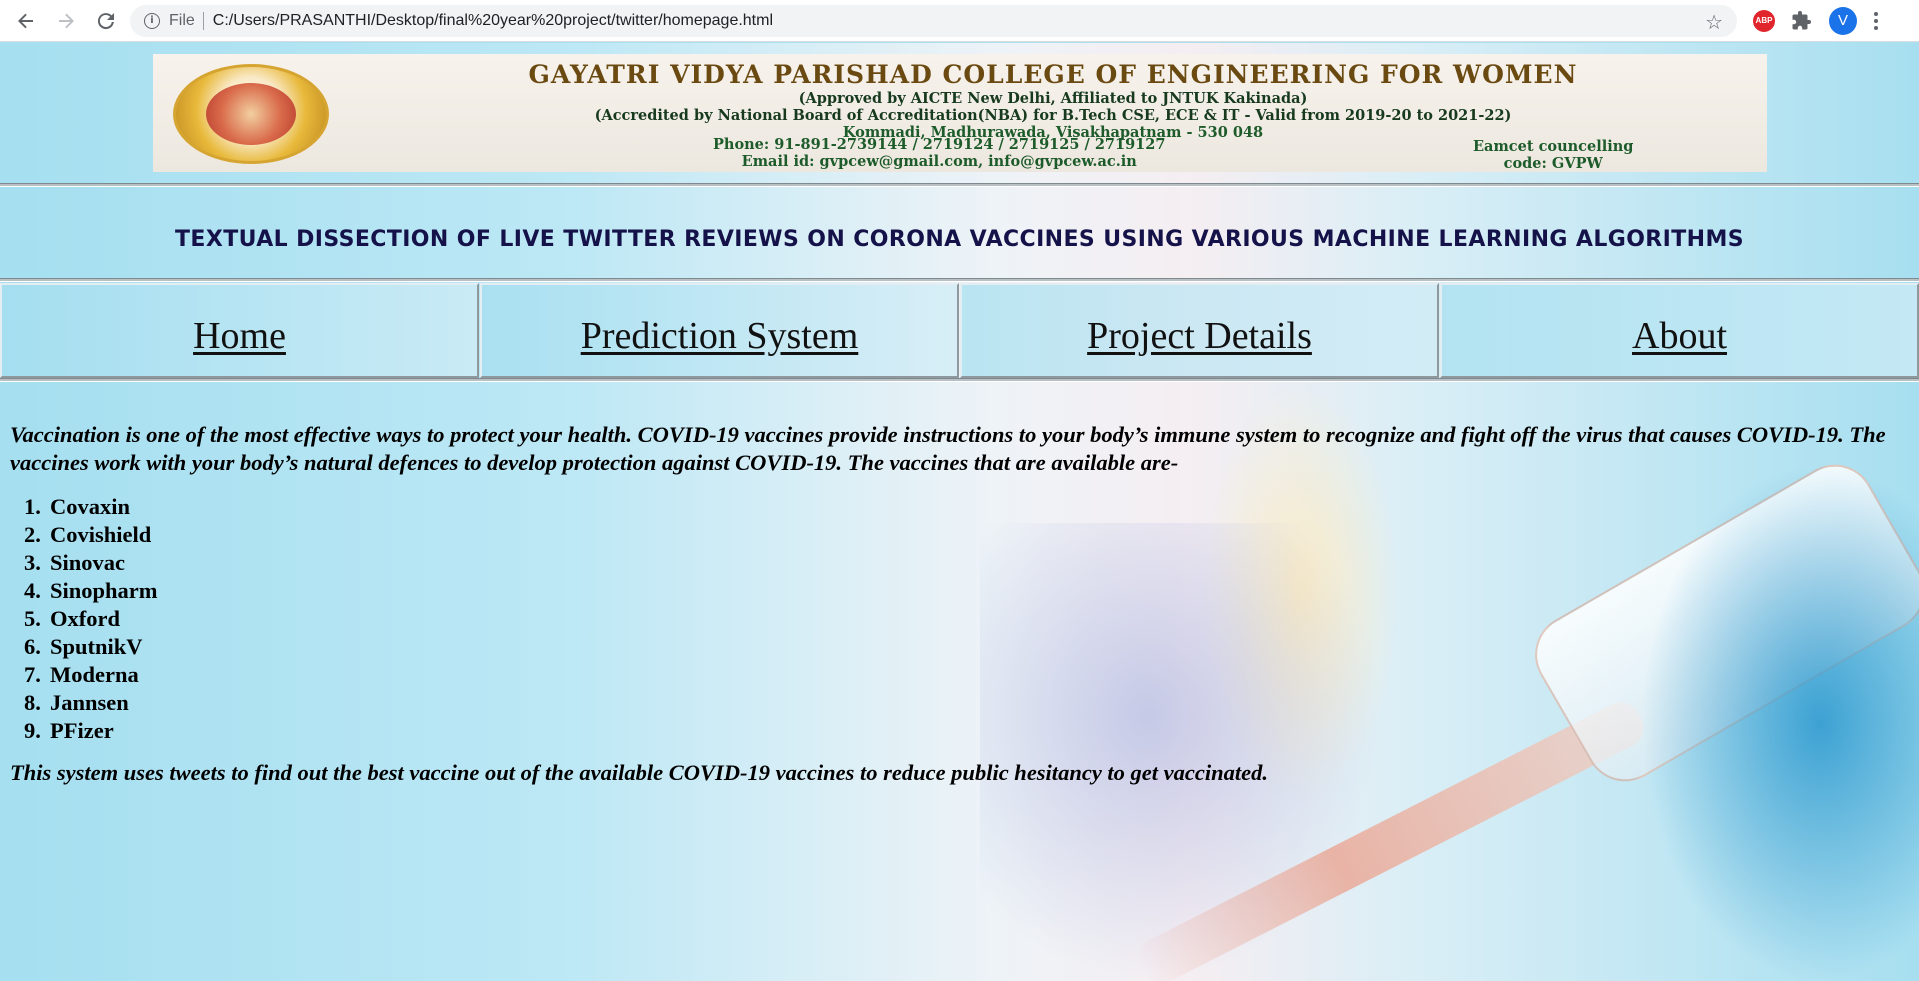 The image size is (1919, 981). What do you see at coordinates (1764, 20) in the screenshot?
I see `adblock-plus-extension-icon: ABP` at bounding box center [1764, 20].